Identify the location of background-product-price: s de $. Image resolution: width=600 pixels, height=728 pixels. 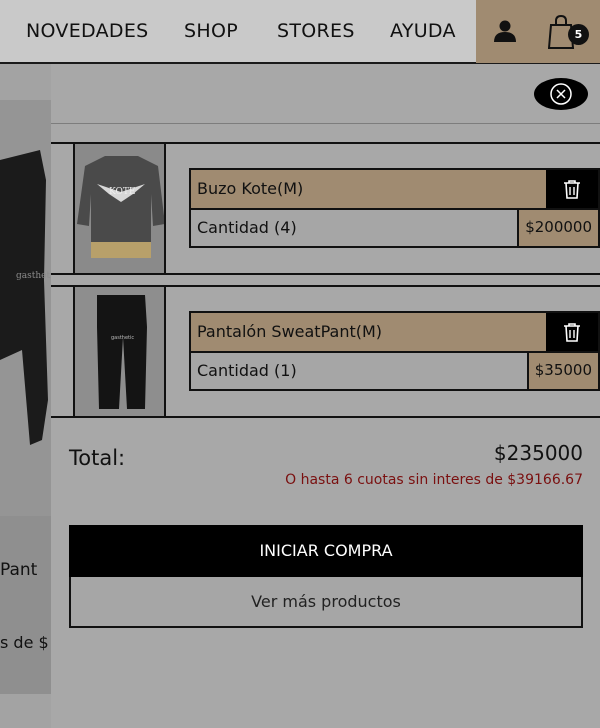
(24, 642).